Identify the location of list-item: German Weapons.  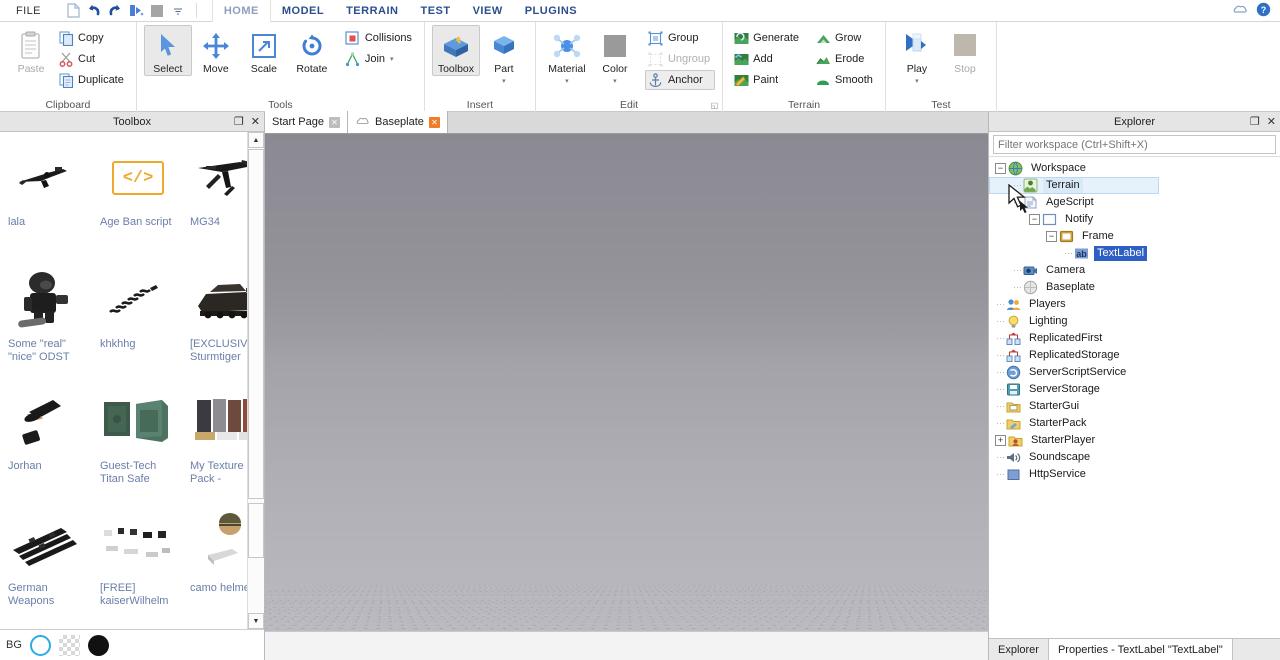
(46, 563).